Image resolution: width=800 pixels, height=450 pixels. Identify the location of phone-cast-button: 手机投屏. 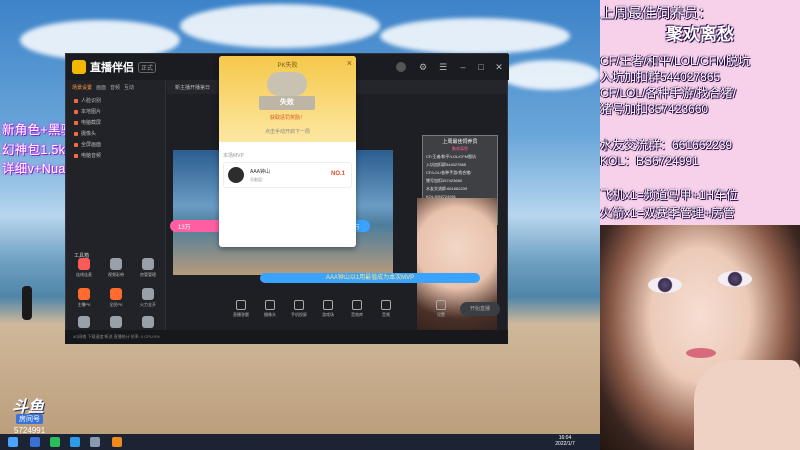
(299, 309).